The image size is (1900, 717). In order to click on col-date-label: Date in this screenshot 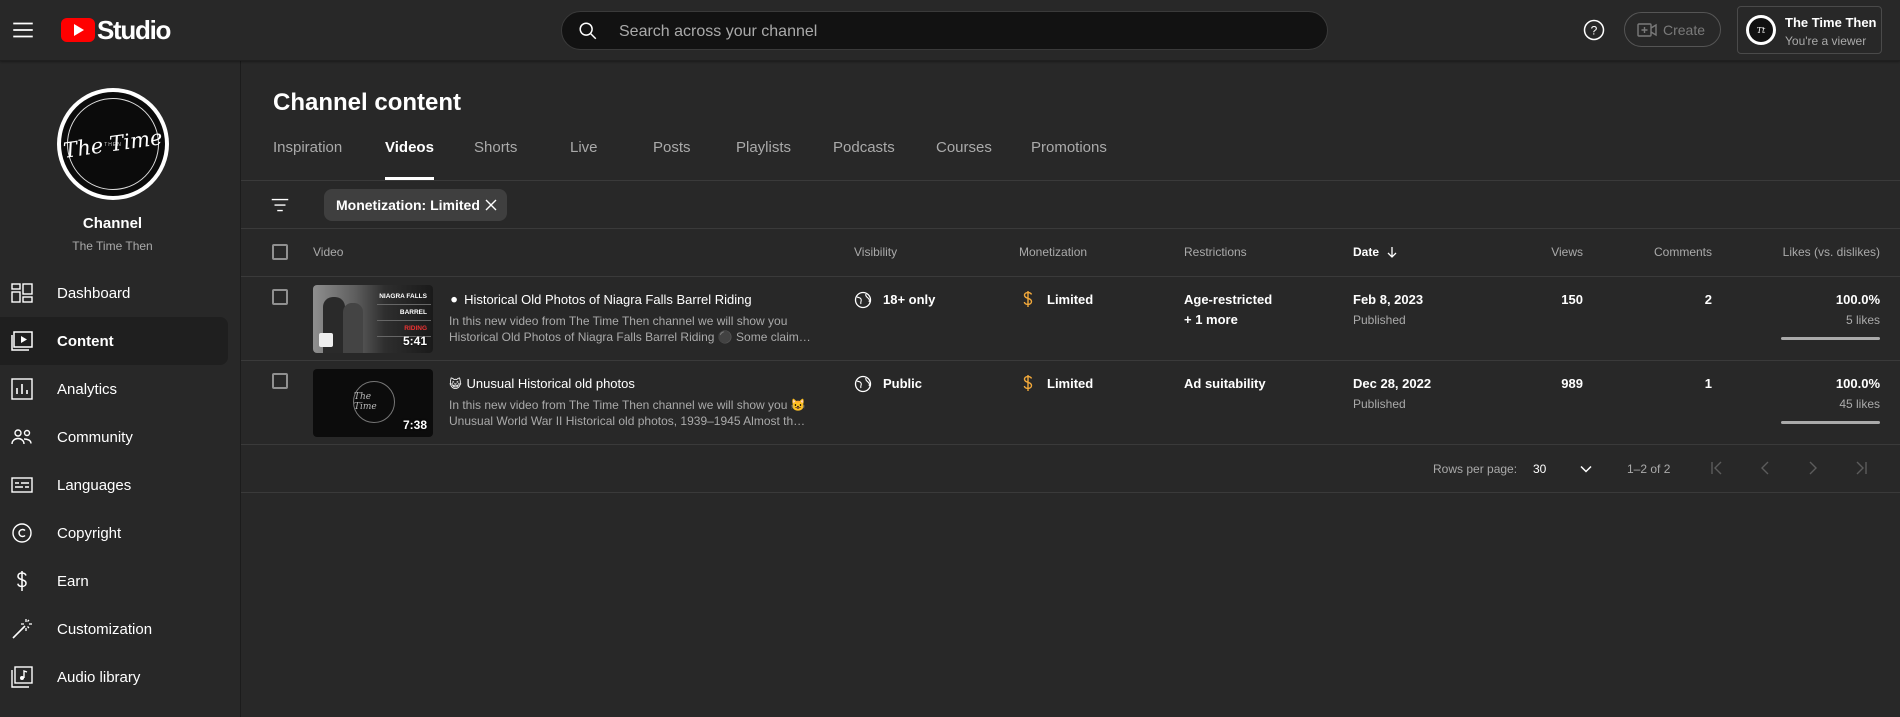, I will do `click(1366, 252)`.